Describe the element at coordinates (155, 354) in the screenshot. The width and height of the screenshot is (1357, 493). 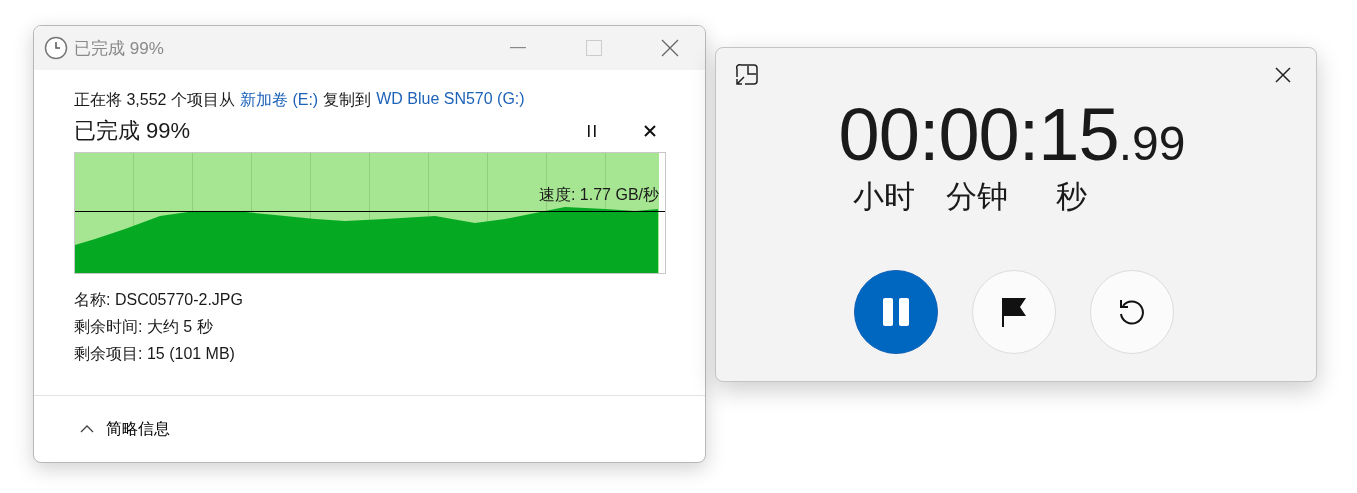
I see `detail-line: 剩余项目: 15 (101 MB)` at that location.